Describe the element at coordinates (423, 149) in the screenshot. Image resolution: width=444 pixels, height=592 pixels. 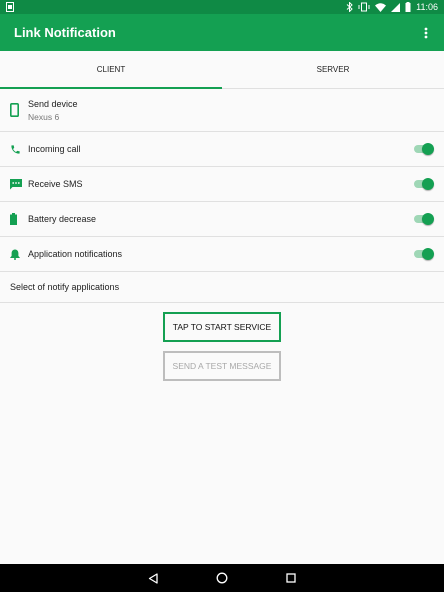
I see `incoming-call-toggle` at that location.